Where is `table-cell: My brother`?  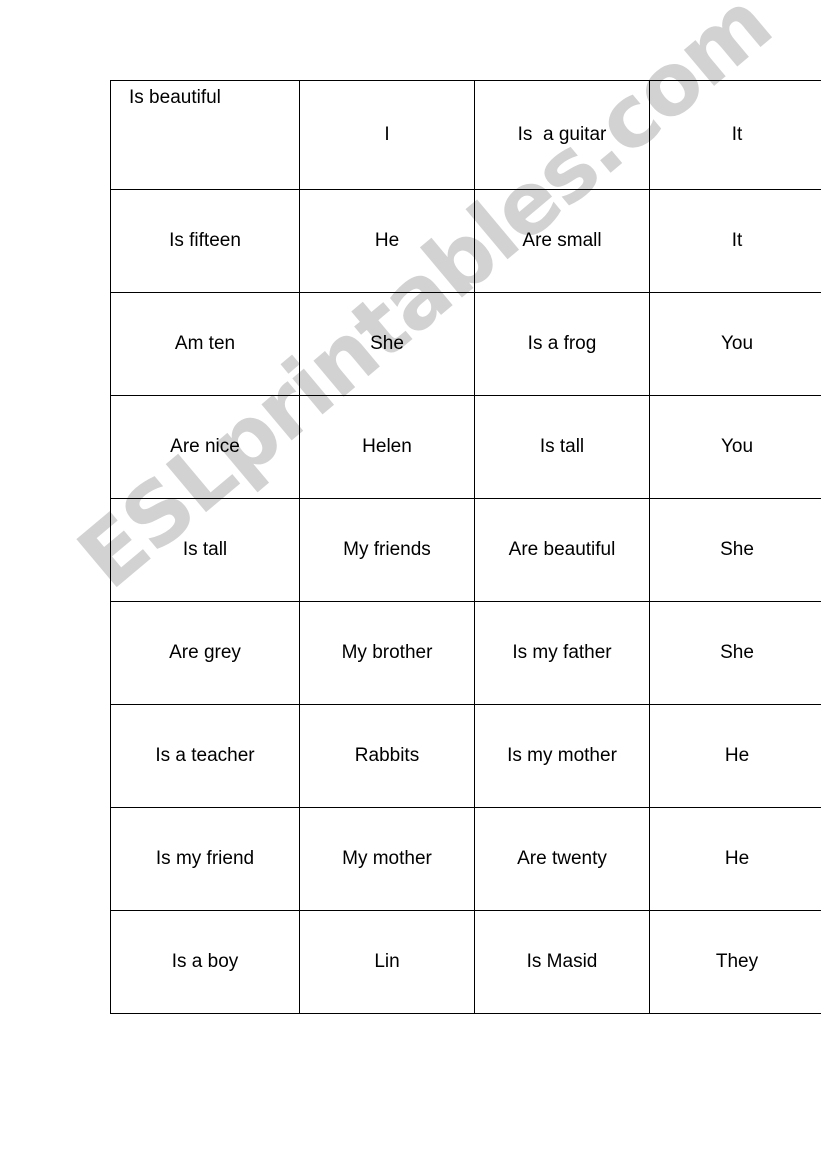 table-cell: My brother is located at coordinates (387, 653).